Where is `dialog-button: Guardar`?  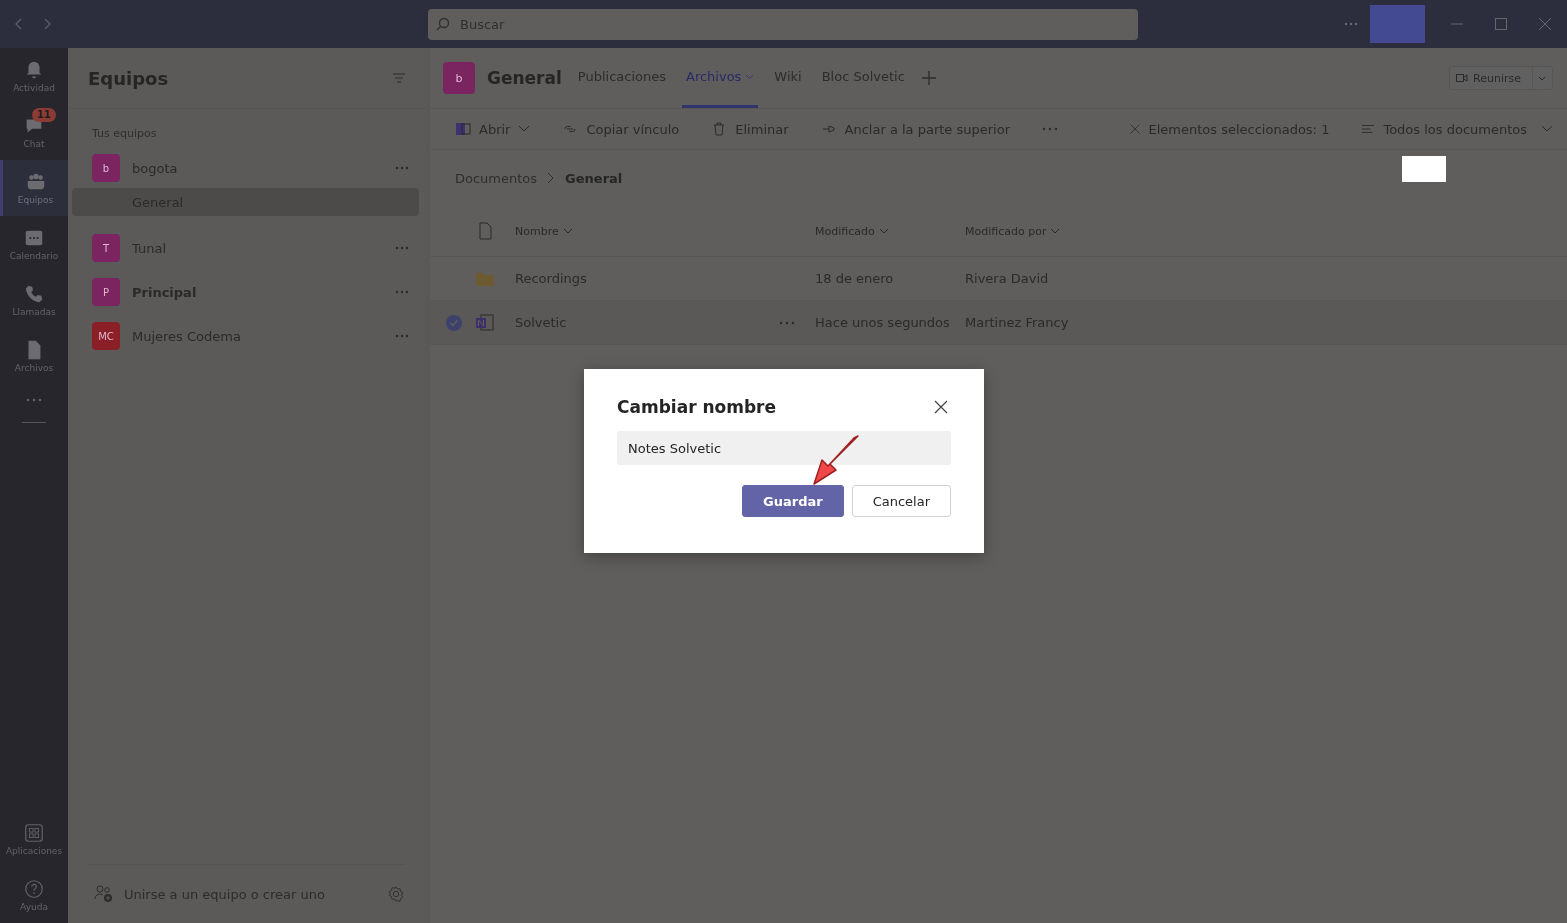
dialog-button: Guardar is located at coordinates (793, 501).